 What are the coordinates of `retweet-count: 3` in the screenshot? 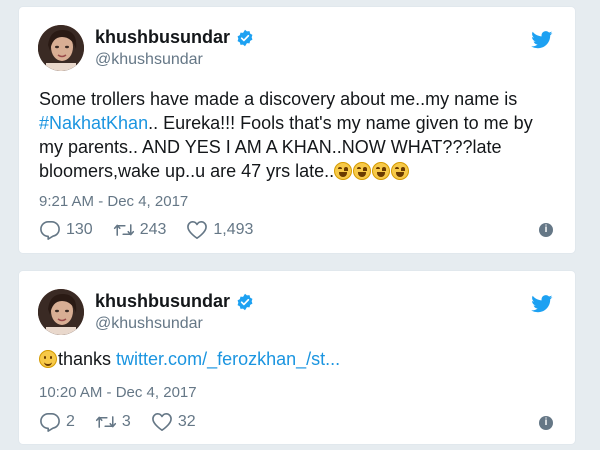 It's located at (126, 421).